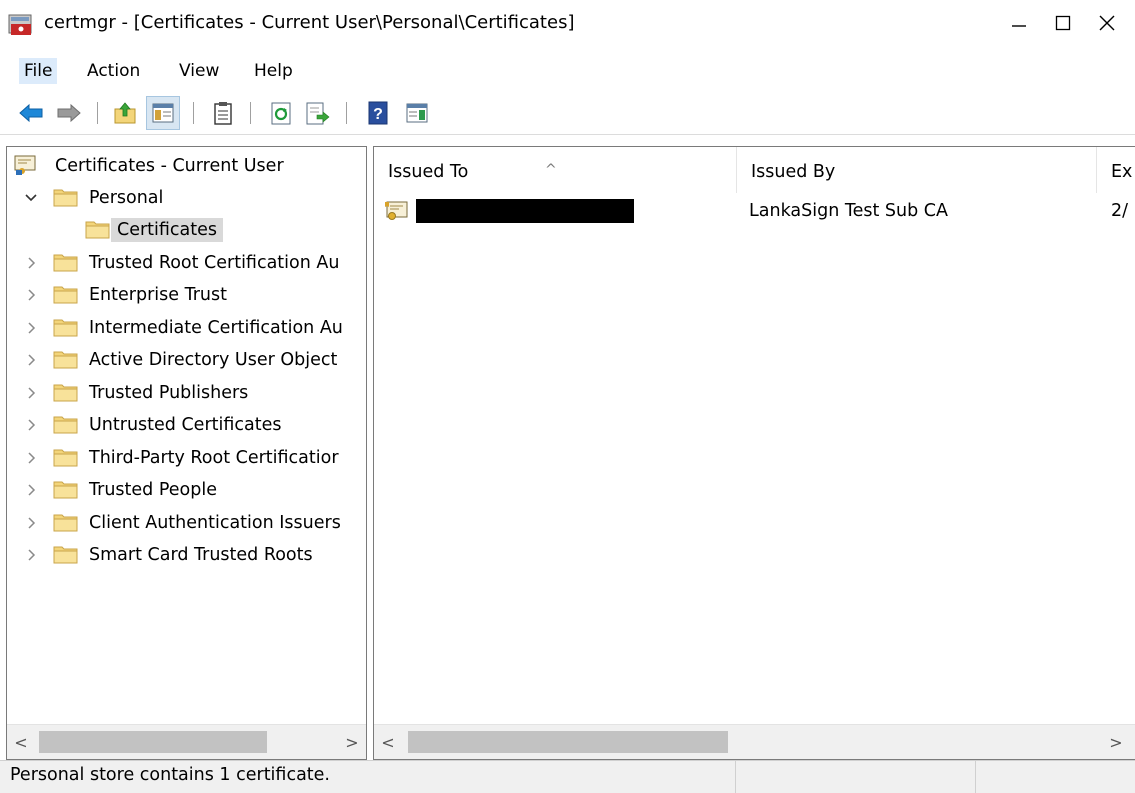 The width and height of the screenshot is (1135, 793). What do you see at coordinates (25, 165) in the screenshot?
I see `certificate-store-icon` at bounding box center [25, 165].